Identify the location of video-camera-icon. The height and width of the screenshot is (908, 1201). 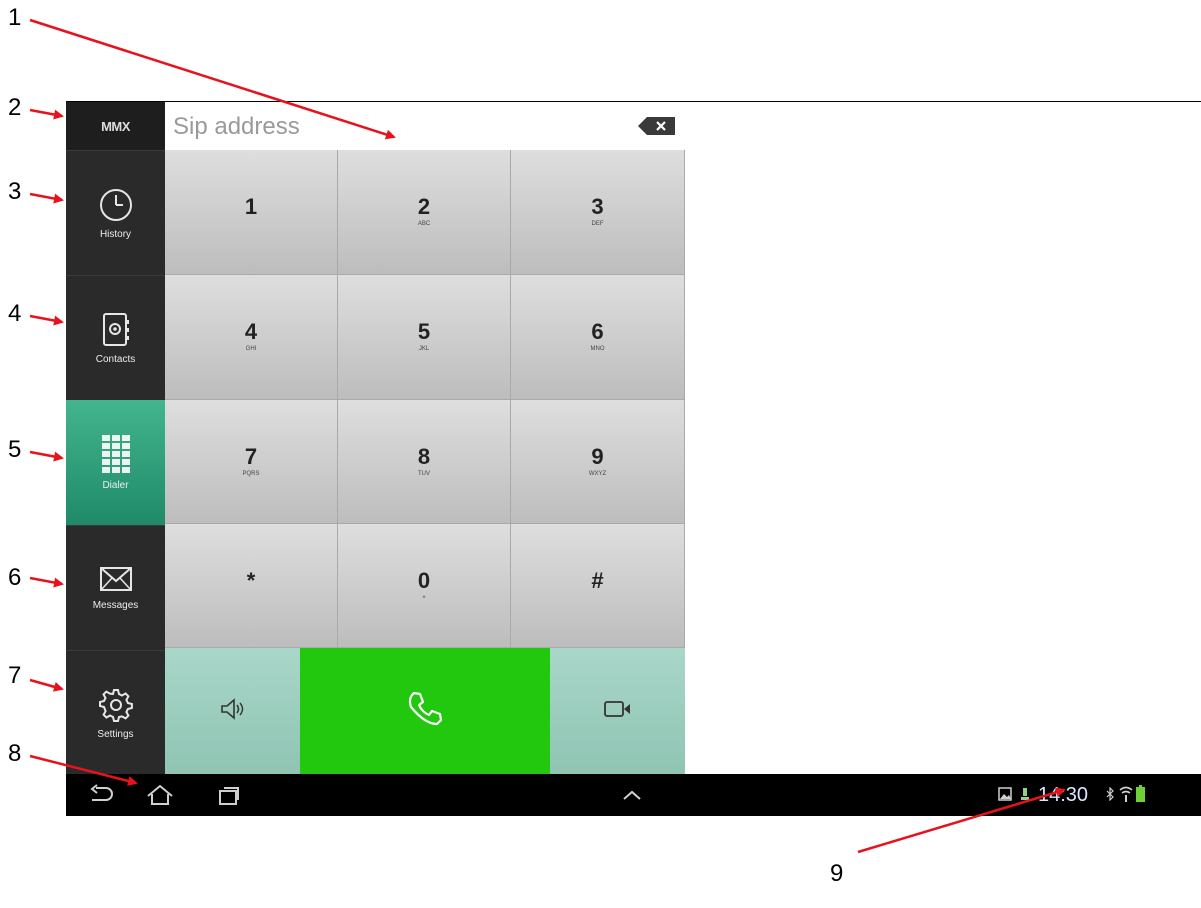
(617, 711).